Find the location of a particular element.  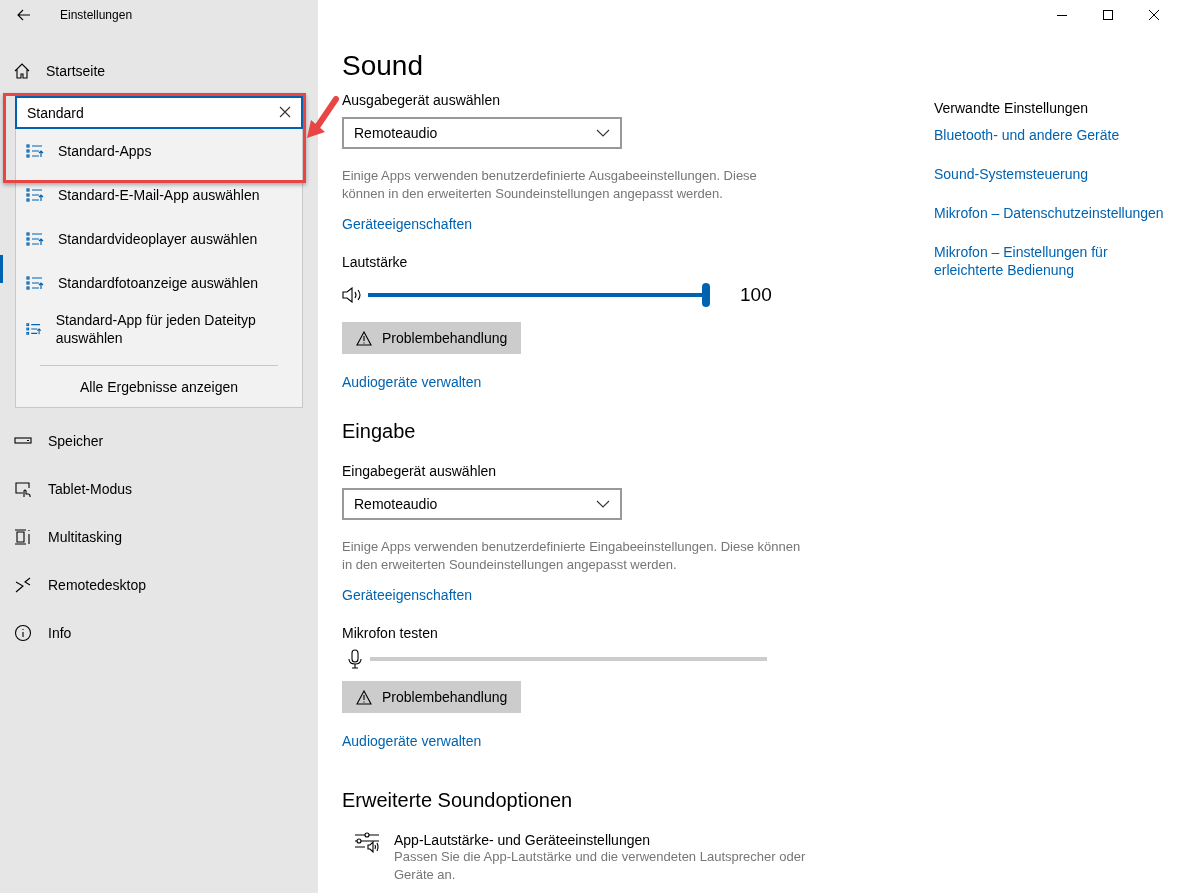

search-input: Standard is located at coordinates (153, 112).